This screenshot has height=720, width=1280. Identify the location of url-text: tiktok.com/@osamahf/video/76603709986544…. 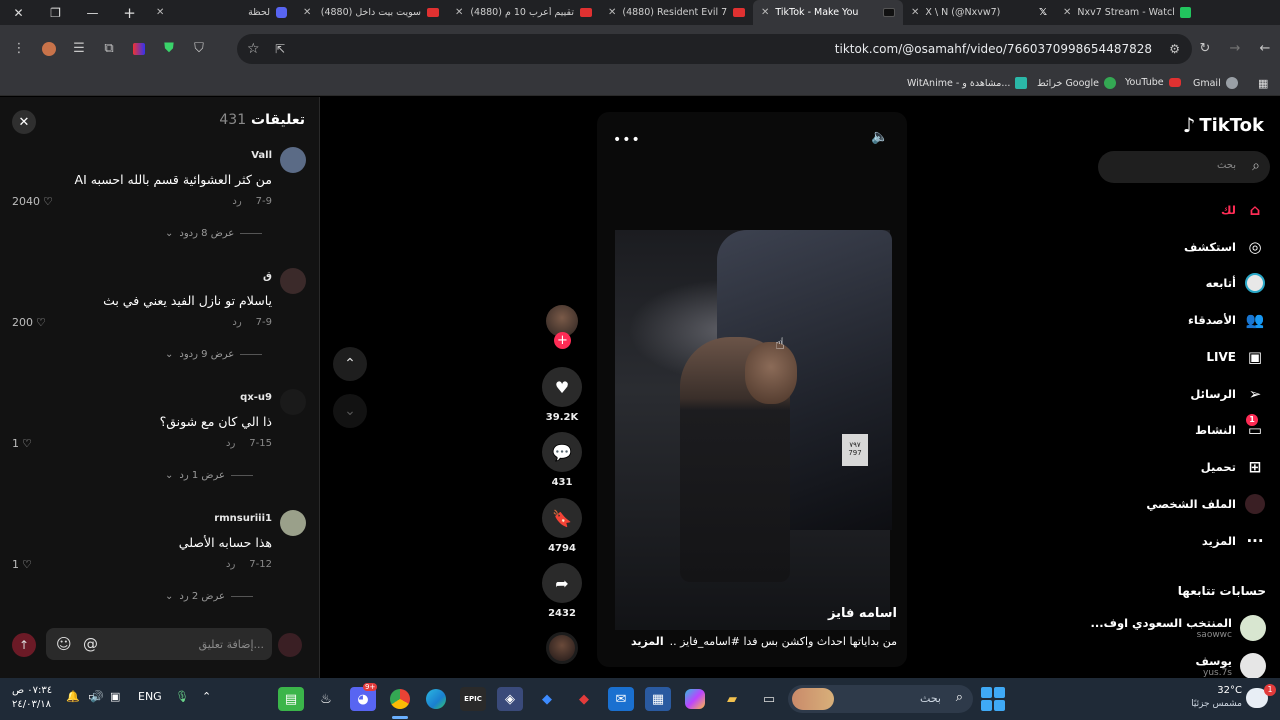
(993, 49).